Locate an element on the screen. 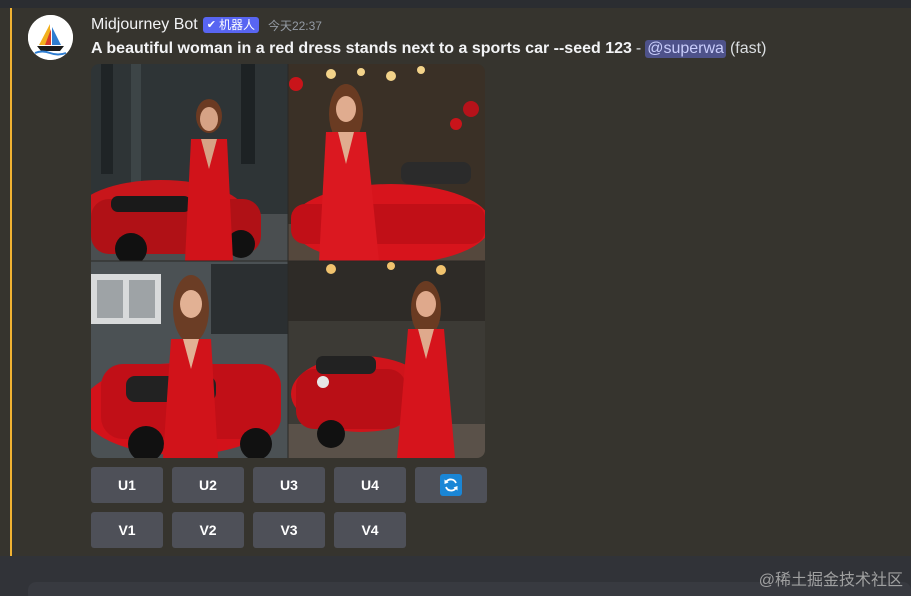  previous-message-edge is located at coordinates (455, 4).